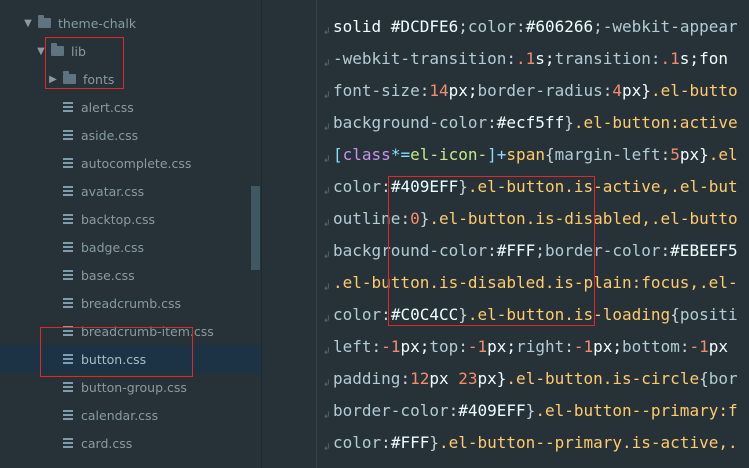  I want to click on tree-item-label: base.css, so click(108, 275).